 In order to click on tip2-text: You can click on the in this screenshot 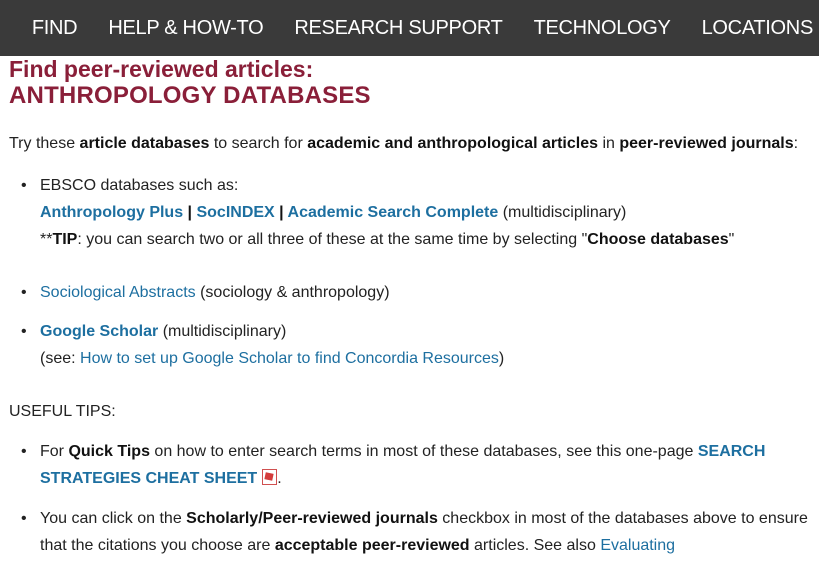, I will do `click(113, 518)`.